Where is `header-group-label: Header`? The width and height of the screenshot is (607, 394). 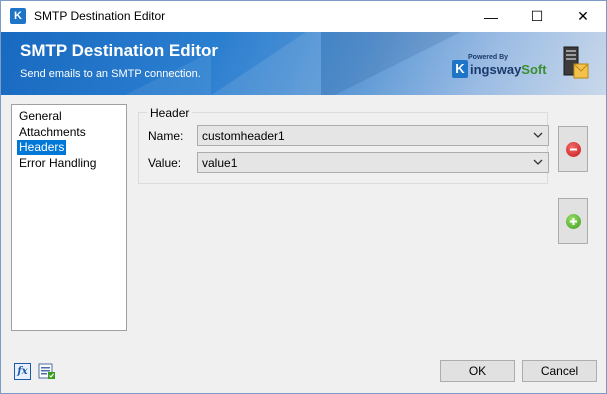
header-group-label: Header is located at coordinates (170, 113).